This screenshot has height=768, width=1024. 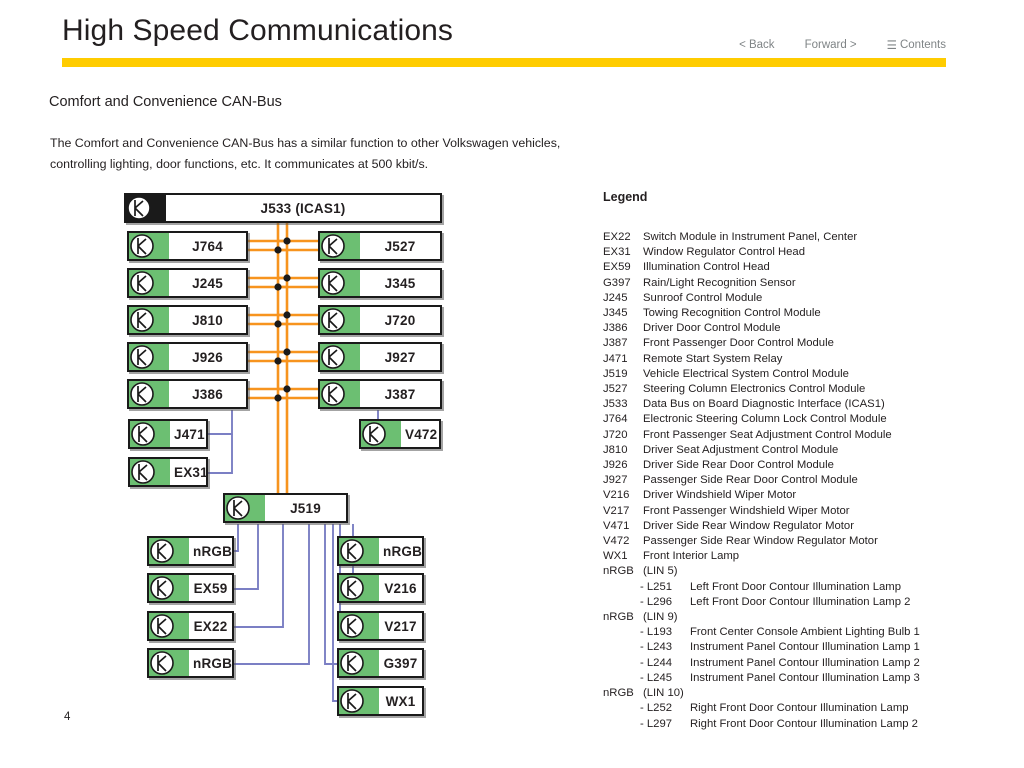 What do you see at coordinates (187, 283) in the screenshot?
I see `node-j245: J245` at bounding box center [187, 283].